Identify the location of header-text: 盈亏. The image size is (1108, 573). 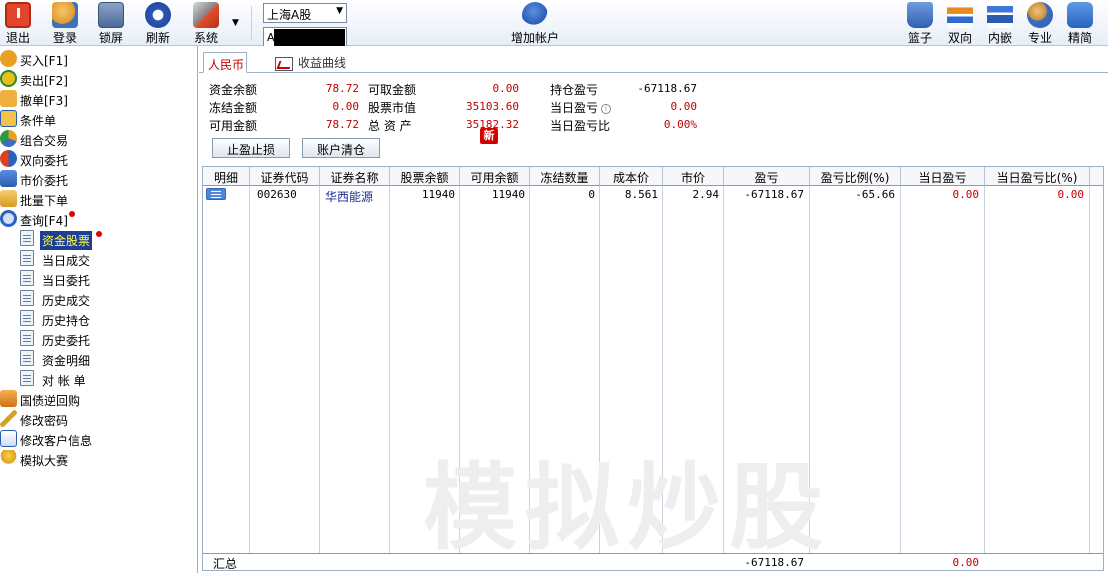
(766, 178).